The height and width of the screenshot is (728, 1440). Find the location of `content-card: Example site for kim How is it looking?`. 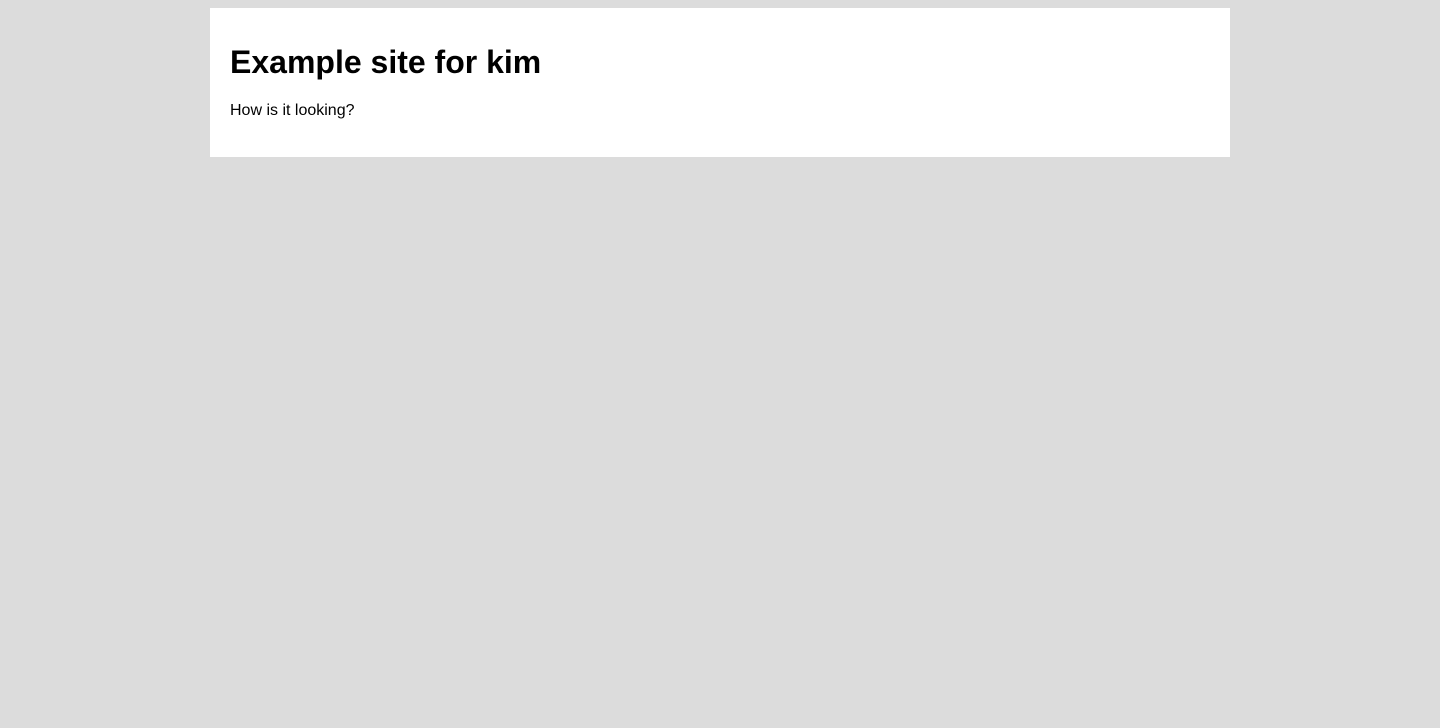

content-card: Example site for kim How is it looking? is located at coordinates (720, 82).